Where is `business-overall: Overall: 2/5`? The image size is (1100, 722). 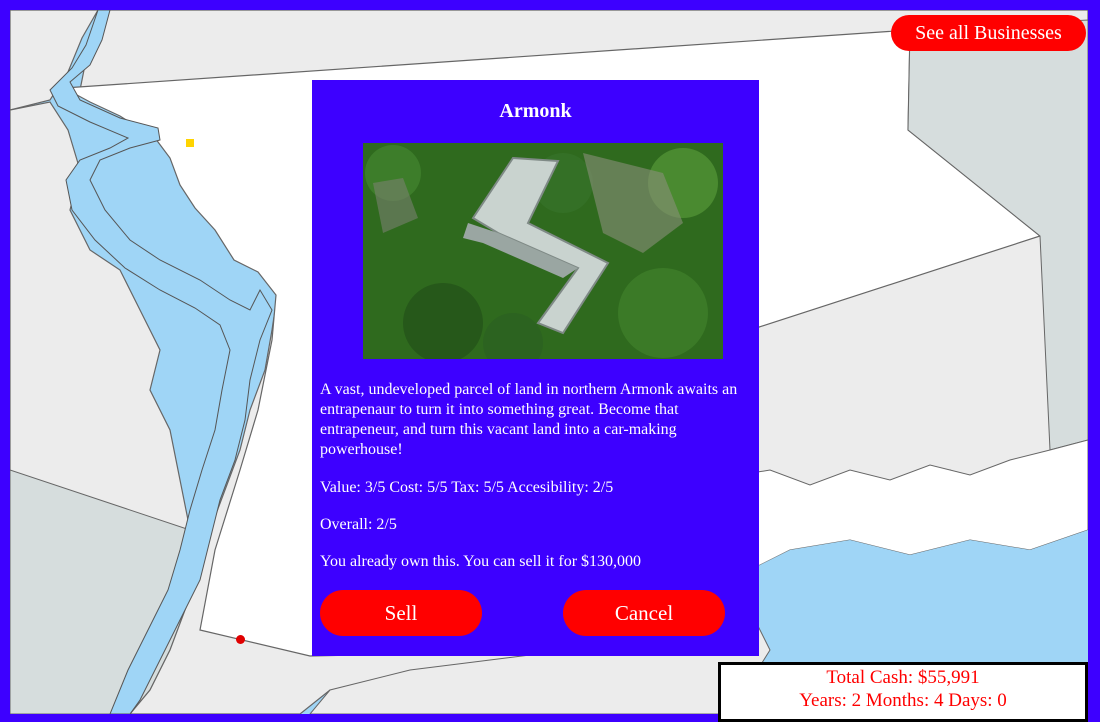 business-overall: Overall: 2/5 is located at coordinates (358, 524).